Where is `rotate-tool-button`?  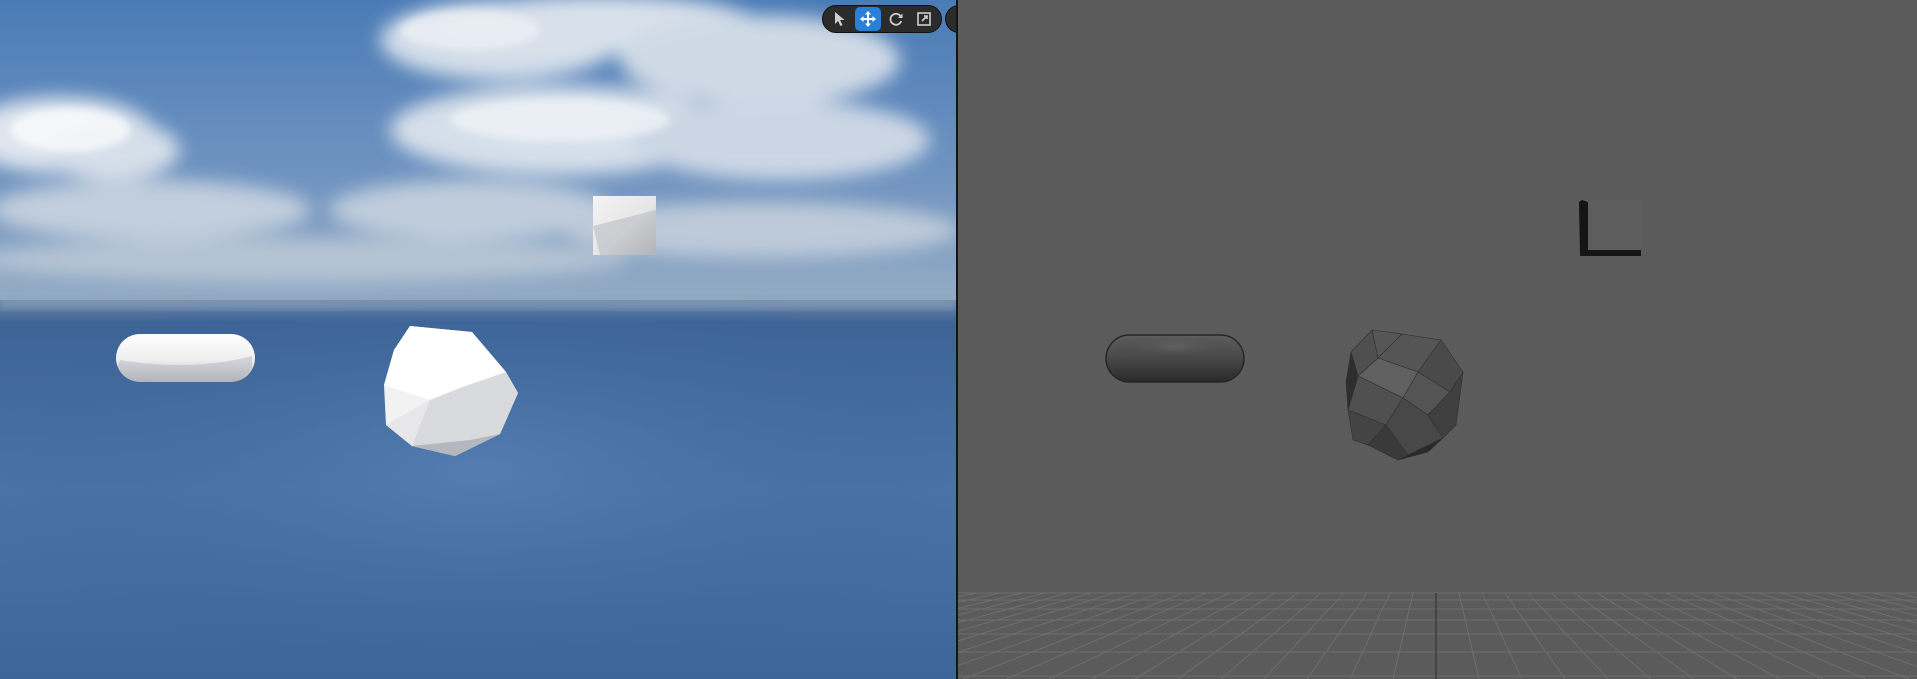 rotate-tool-button is located at coordinates (896, 19).